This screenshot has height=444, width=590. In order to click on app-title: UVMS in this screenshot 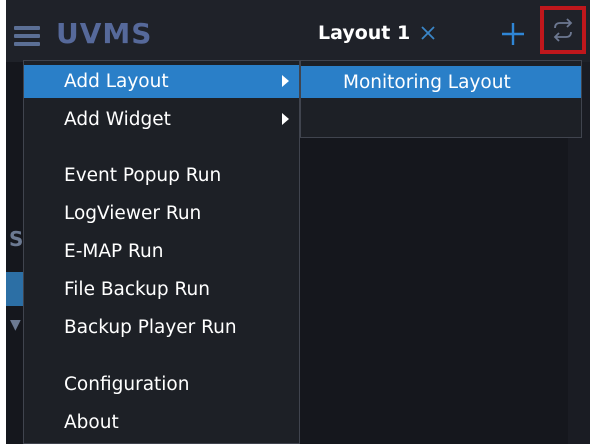, I will do `click(104, 33)`.